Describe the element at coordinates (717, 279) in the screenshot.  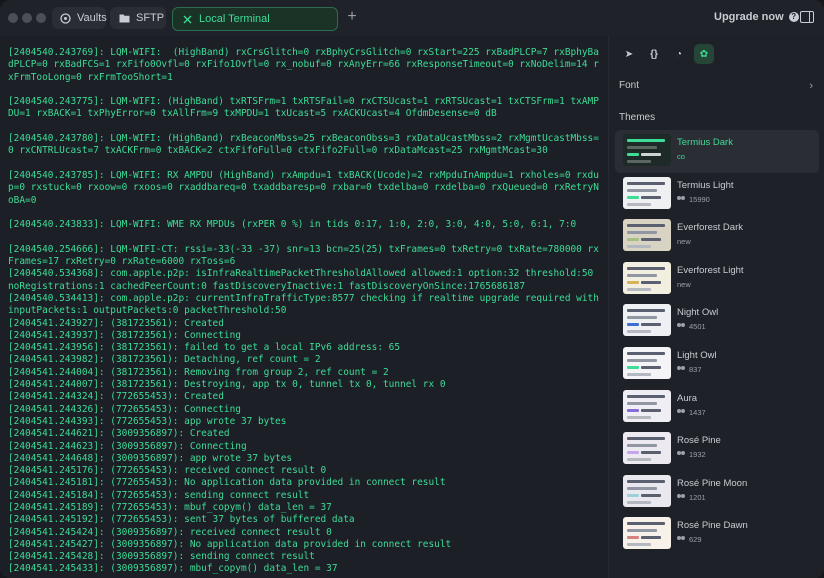
I see `theme-item: Everforest Light new` at that location.